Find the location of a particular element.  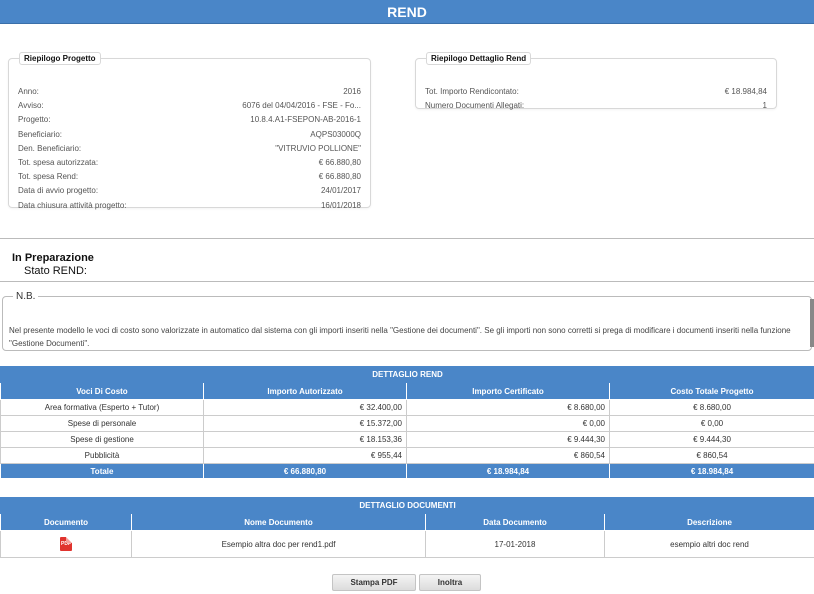

info-label: Progetto: is located at coordinates (34, 120).